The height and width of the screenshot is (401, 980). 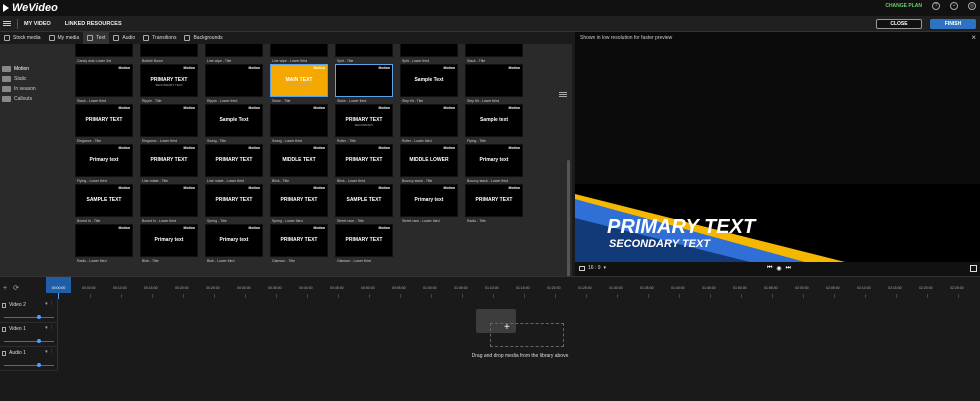 What do you see at coordinates (494, 53) in the screenshot?
I see `text-template-item: YOURStack - Title` at bounding box center [494, 53].